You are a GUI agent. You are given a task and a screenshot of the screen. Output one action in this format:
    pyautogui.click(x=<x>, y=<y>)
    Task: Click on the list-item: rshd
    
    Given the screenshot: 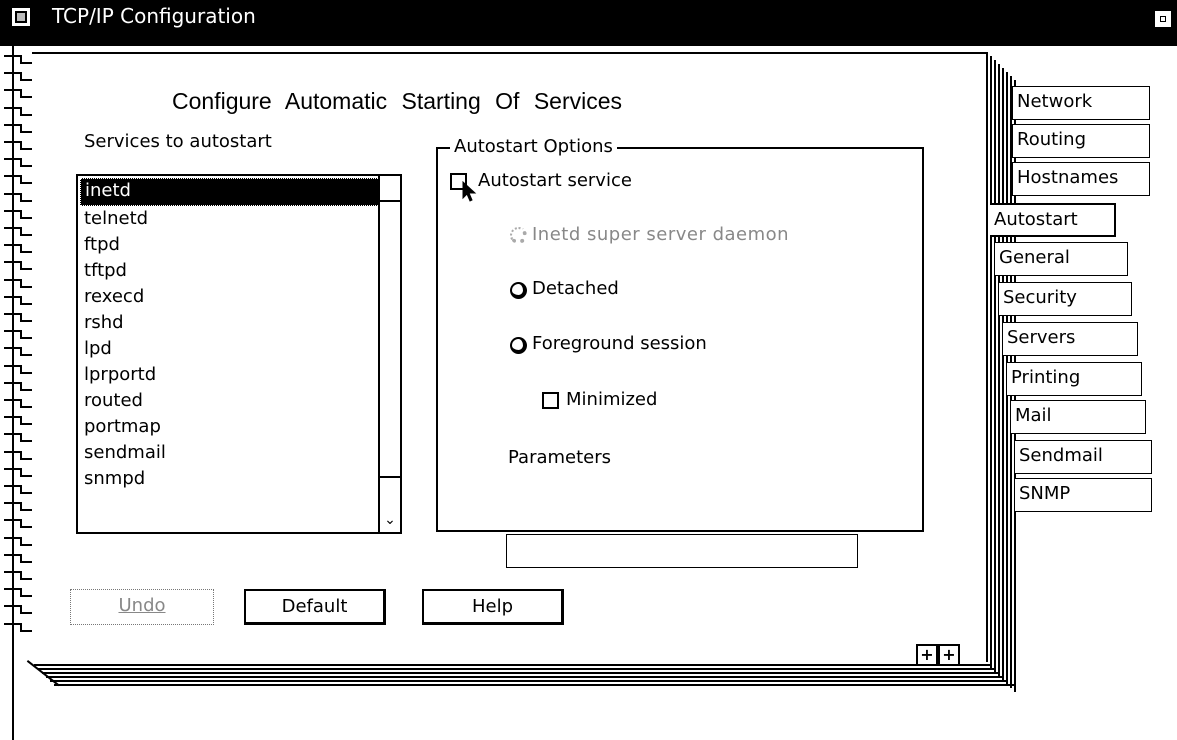 What is the action you would take?
    pyautogui.click(x=230, y=323)
    